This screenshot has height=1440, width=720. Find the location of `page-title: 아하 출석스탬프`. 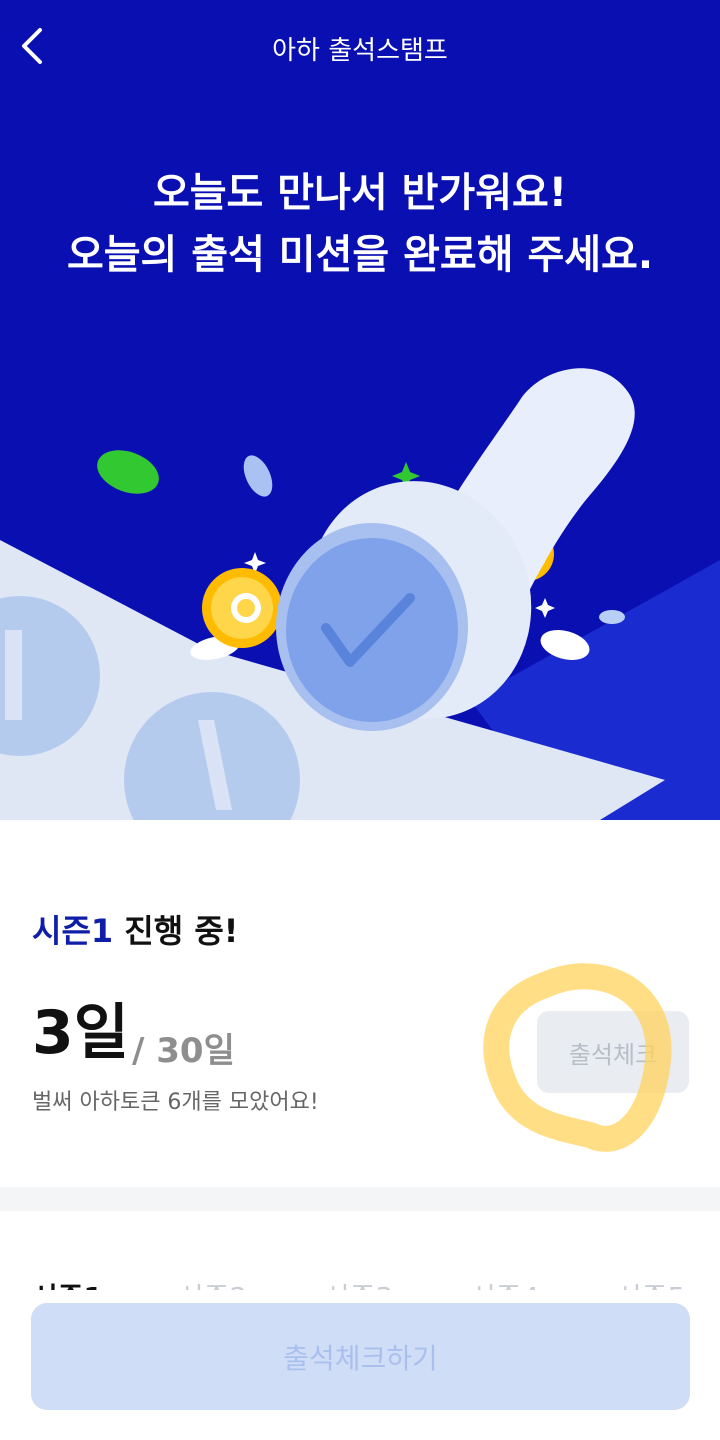

page-title: 아하 출석스탬프 is located at coordinates (360, 51).